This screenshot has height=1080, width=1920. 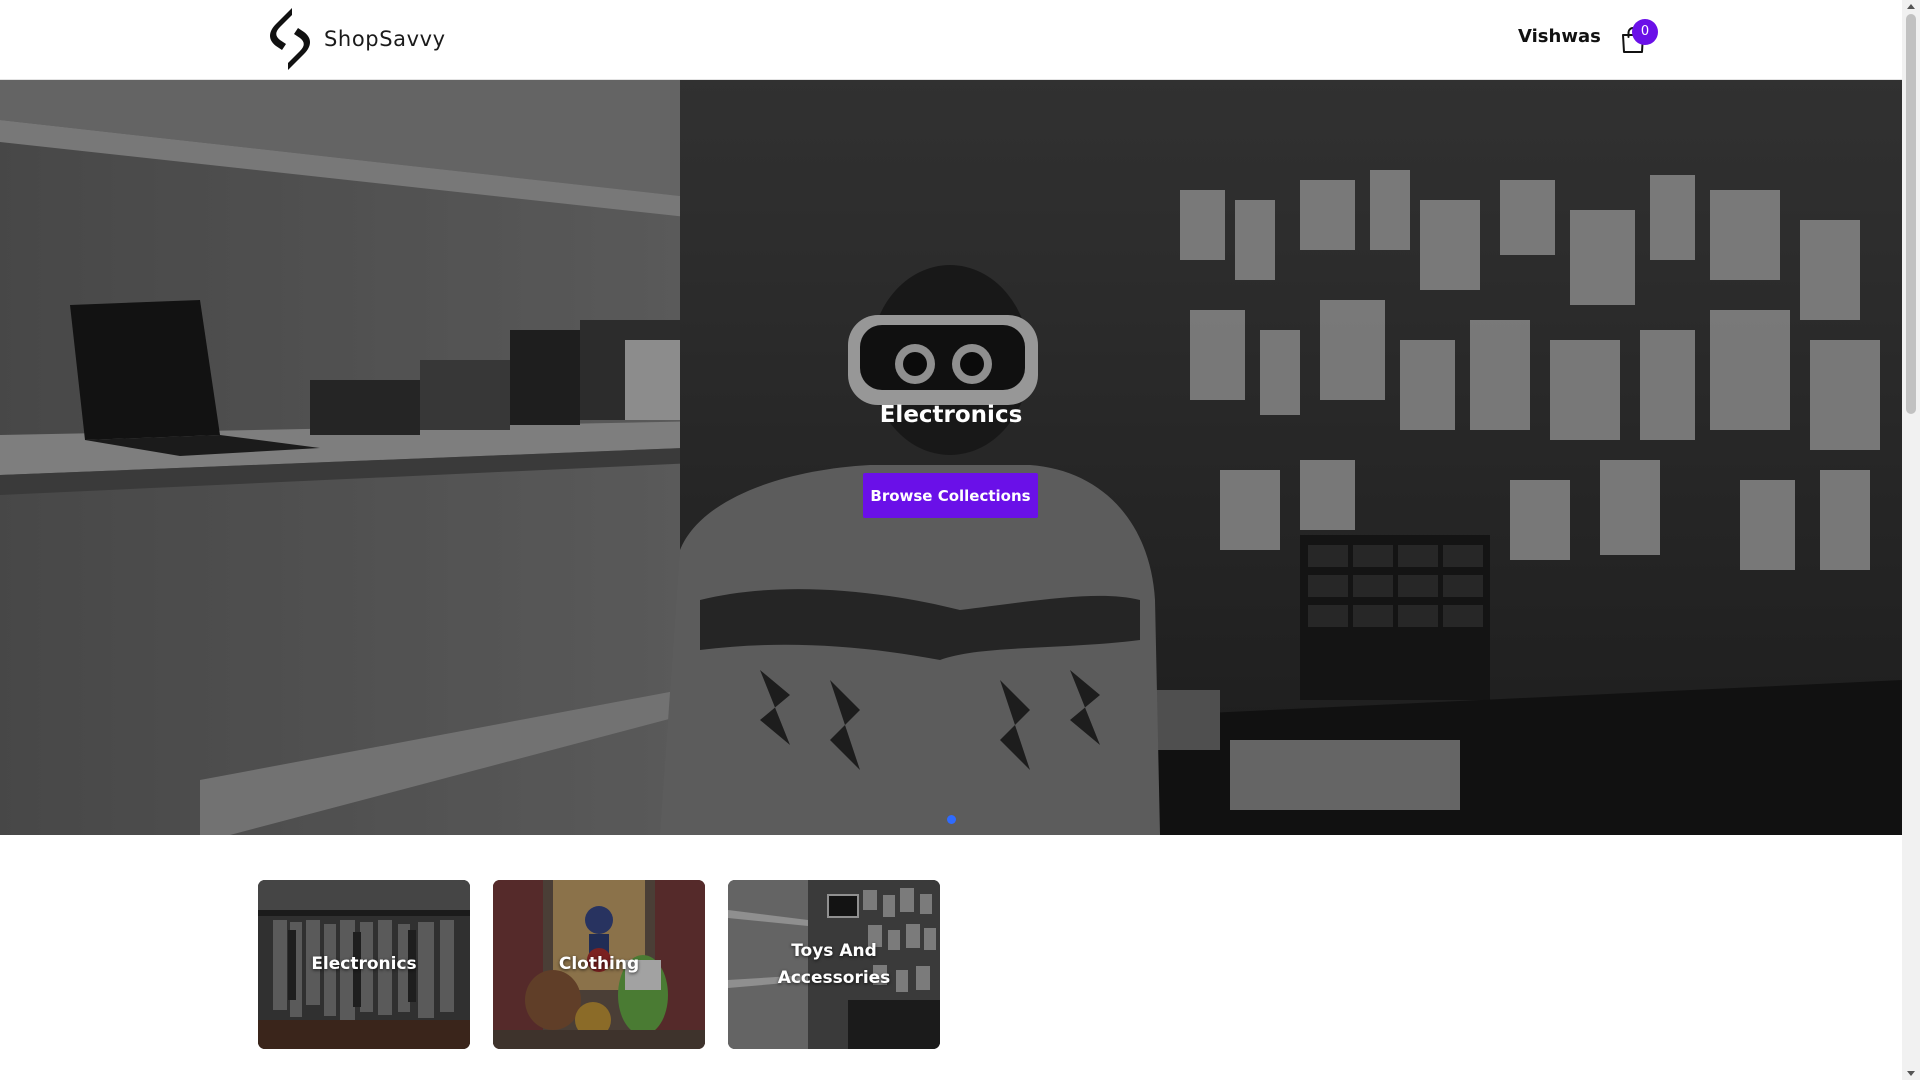 What do you see at coordinates (1645, 32) in the screenshot?
I see `cart-count-badge: 0` at bounding box center [1645, 32].